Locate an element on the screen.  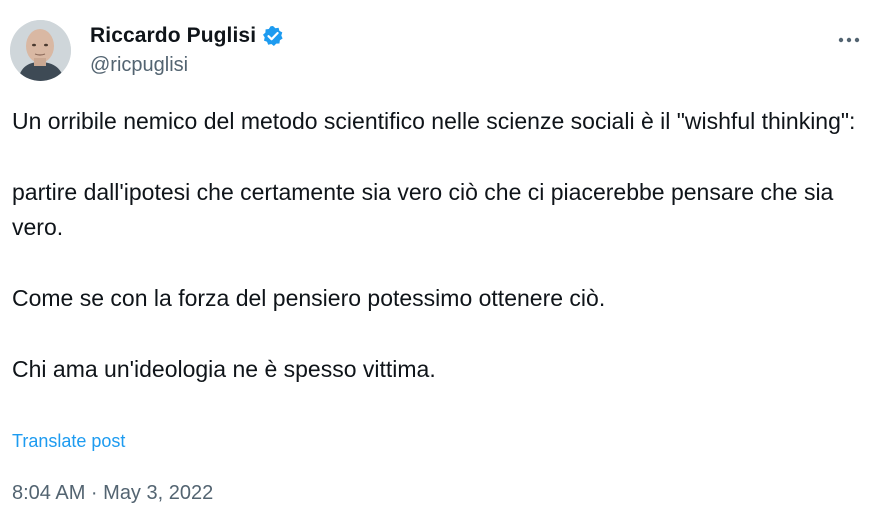
tweet-timestamp: 8:04 AM · May 3, 2022 is located at coordinates (112, 493).